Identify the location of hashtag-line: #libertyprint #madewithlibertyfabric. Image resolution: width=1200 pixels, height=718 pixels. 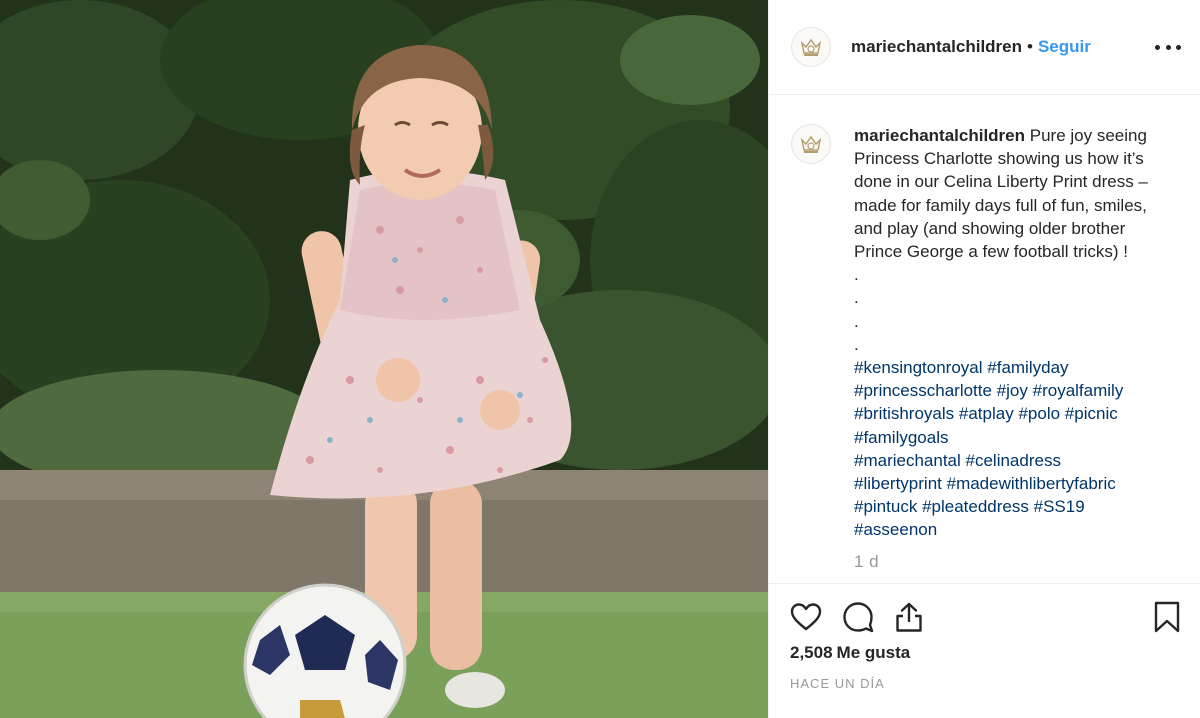
(1019, 483).